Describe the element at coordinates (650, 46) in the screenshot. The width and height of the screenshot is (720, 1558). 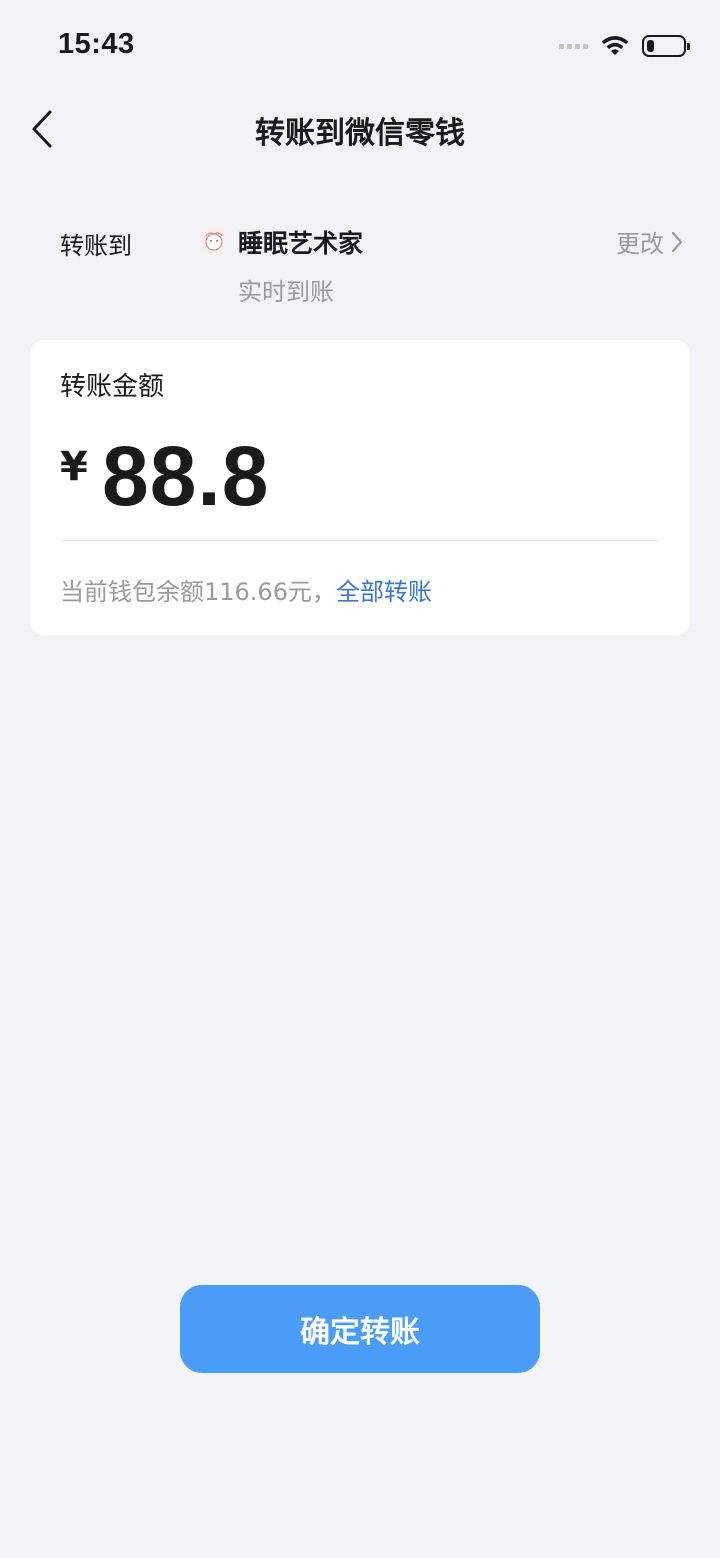
I see `battery-level` at that location.